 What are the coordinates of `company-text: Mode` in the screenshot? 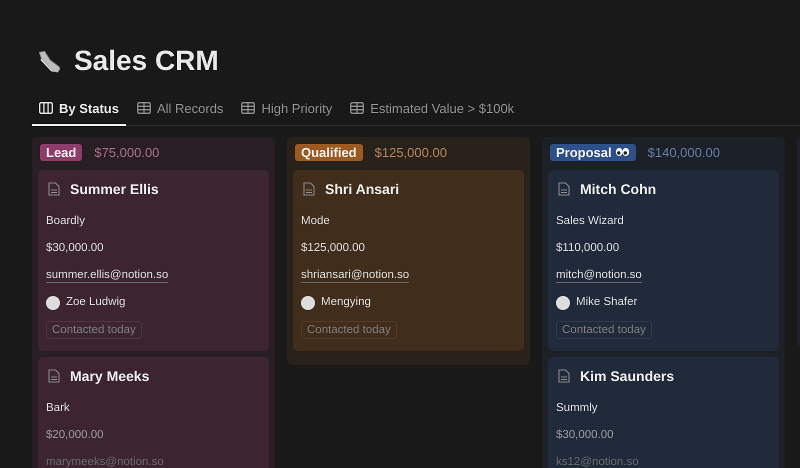 It's located at (316, 221).